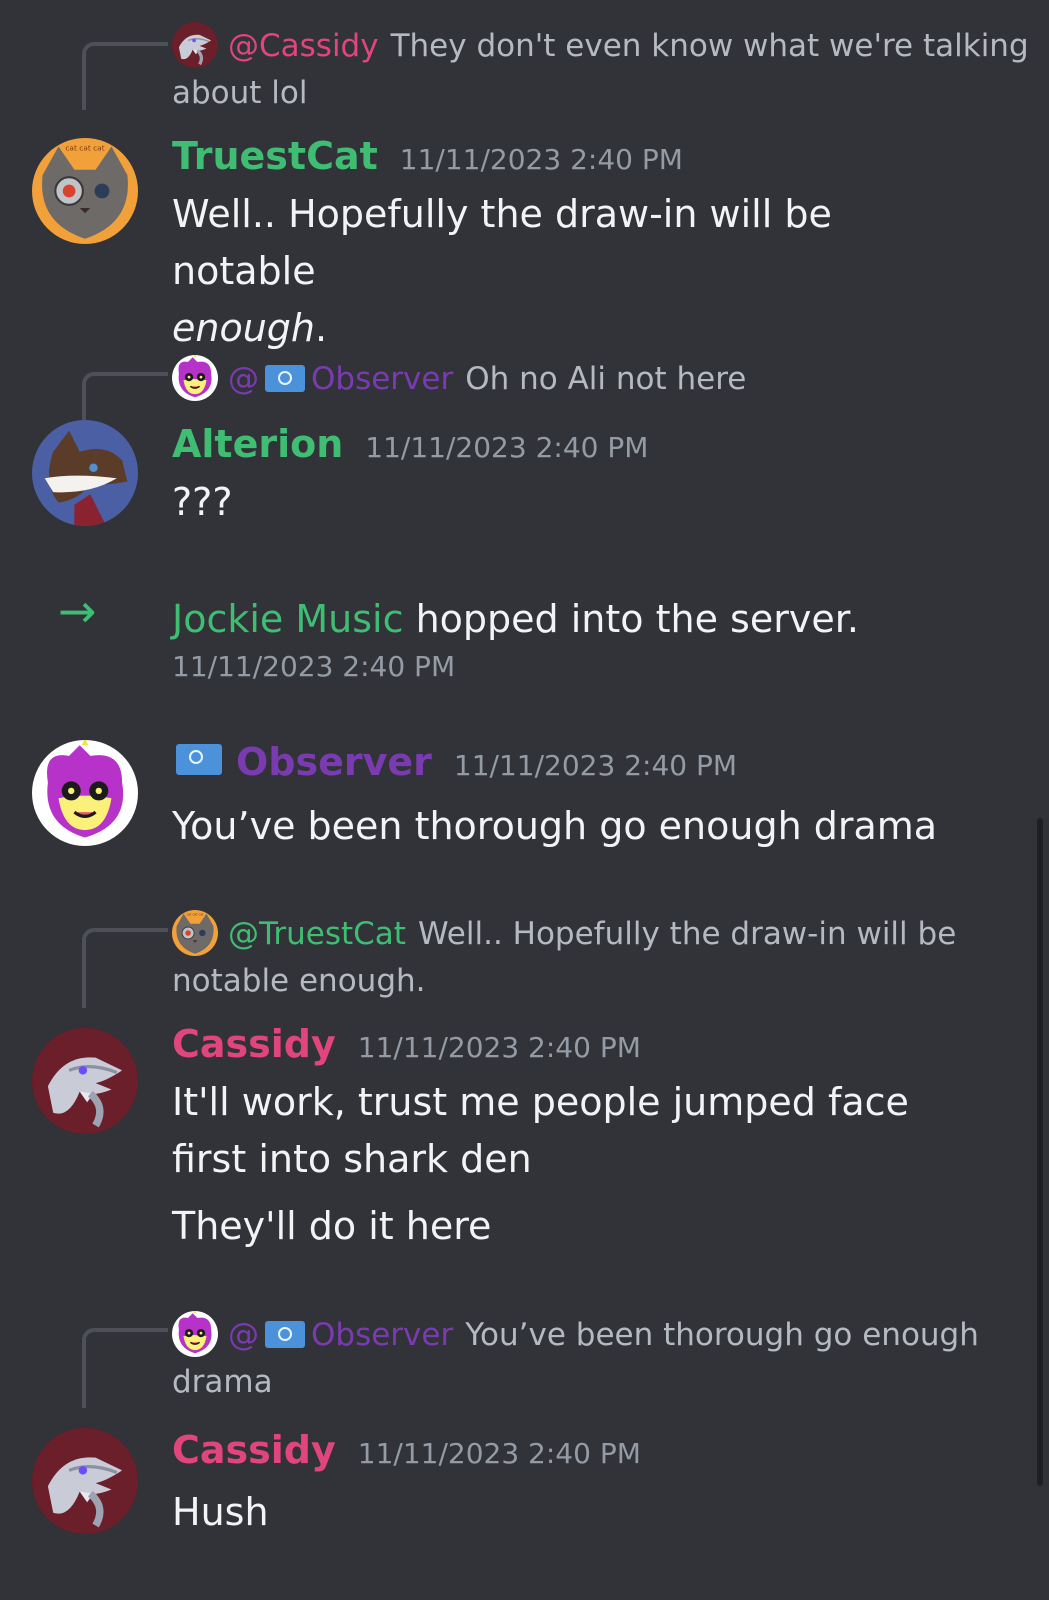 The image size is (1049, 1600). I want to click on reply-mention: @TruestCat, so click(317, 934).